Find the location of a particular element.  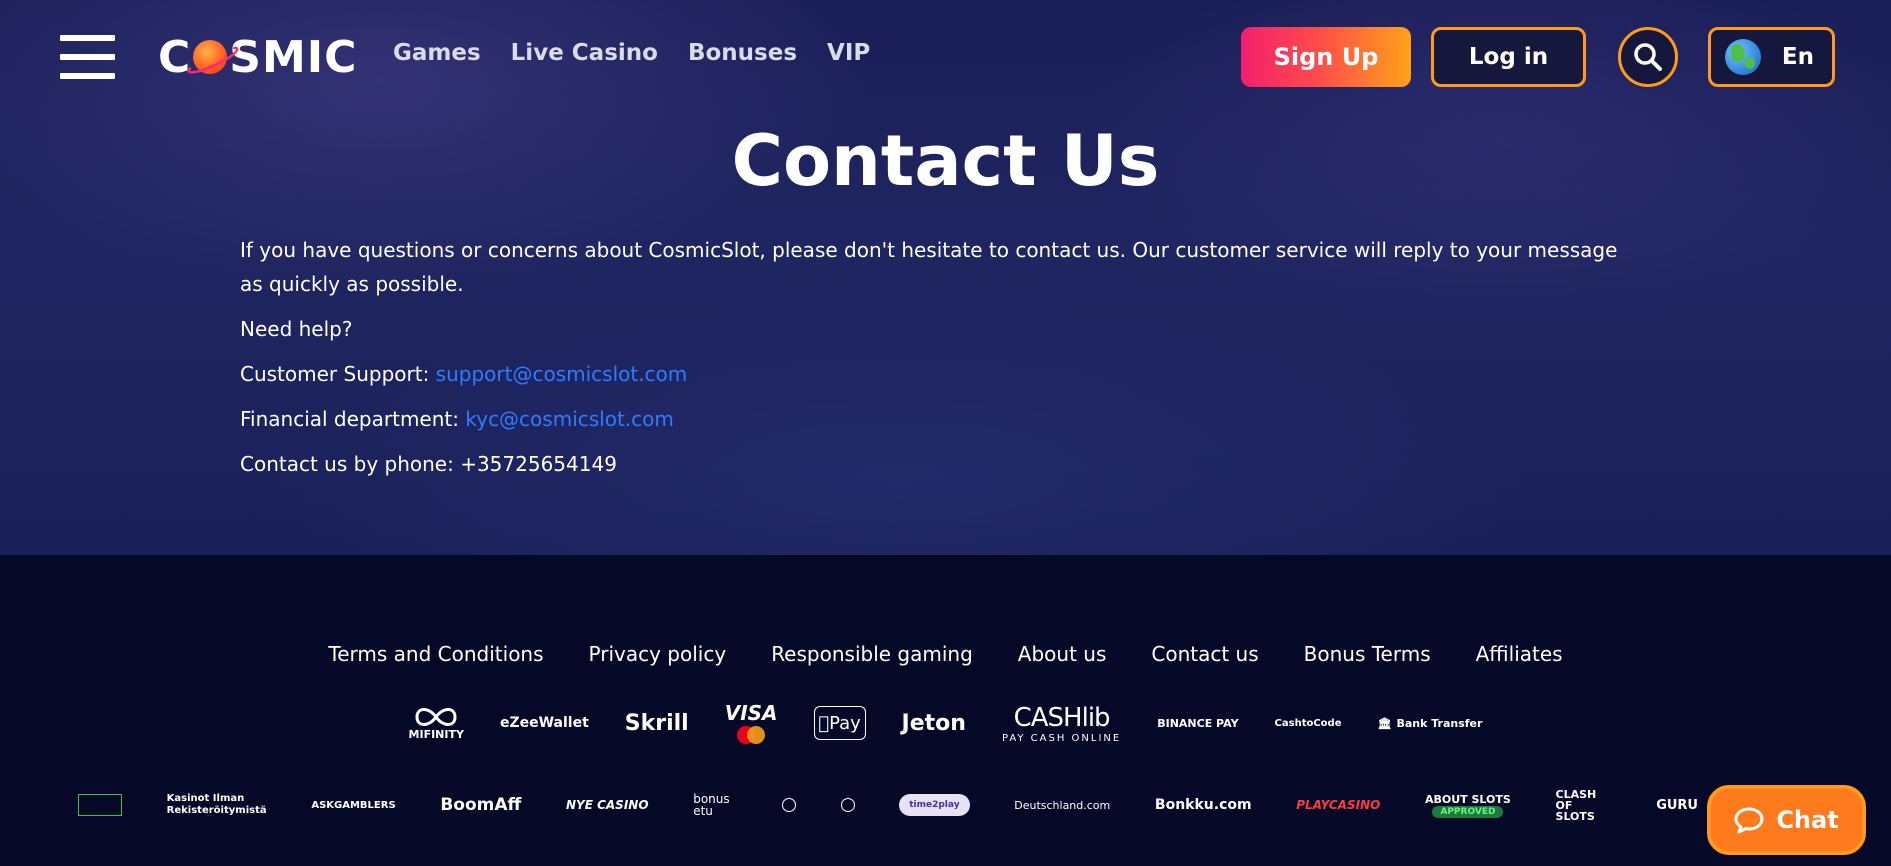

cashlib-label: CASHlib is located at coordinates (1062, 717).